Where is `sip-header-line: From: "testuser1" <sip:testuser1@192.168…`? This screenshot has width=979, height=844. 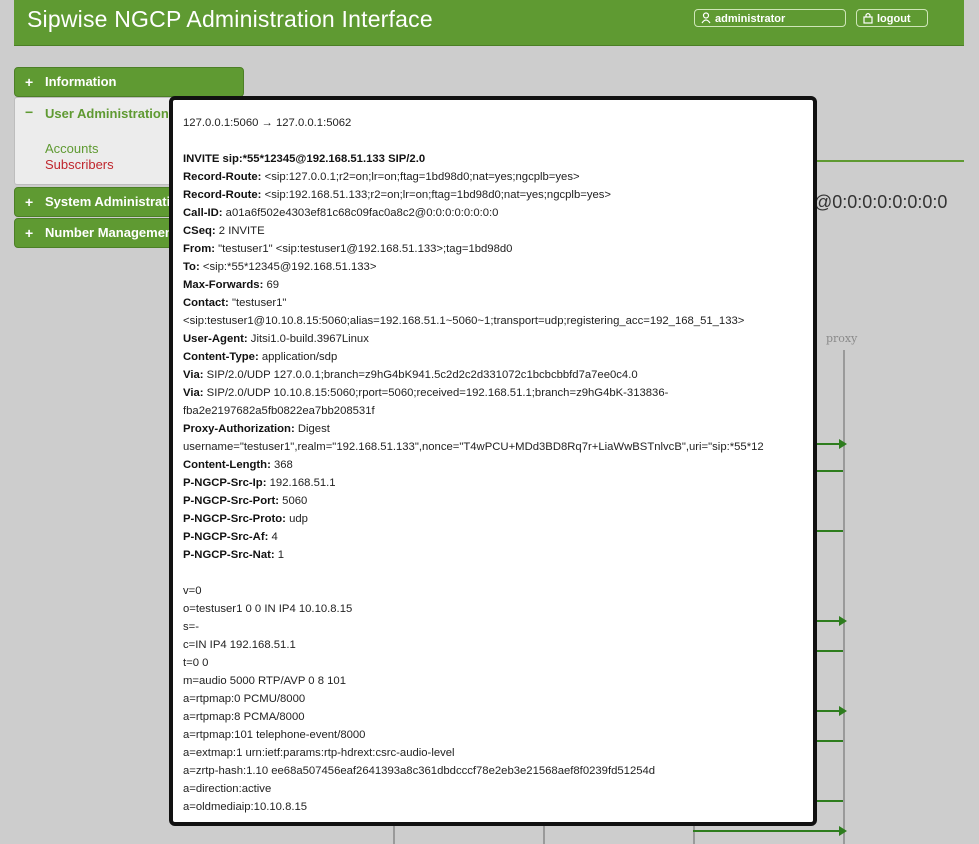 sip-header-line: From: "testuser1" <sip:testuser1@192.168… is located at coordinates (347, 249).